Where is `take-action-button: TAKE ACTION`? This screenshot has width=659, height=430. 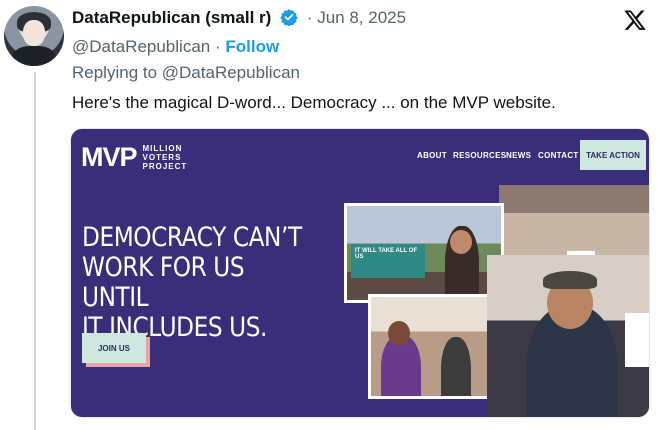
take-action-button: TAKE ACTION is located at coordinates (613, 155).